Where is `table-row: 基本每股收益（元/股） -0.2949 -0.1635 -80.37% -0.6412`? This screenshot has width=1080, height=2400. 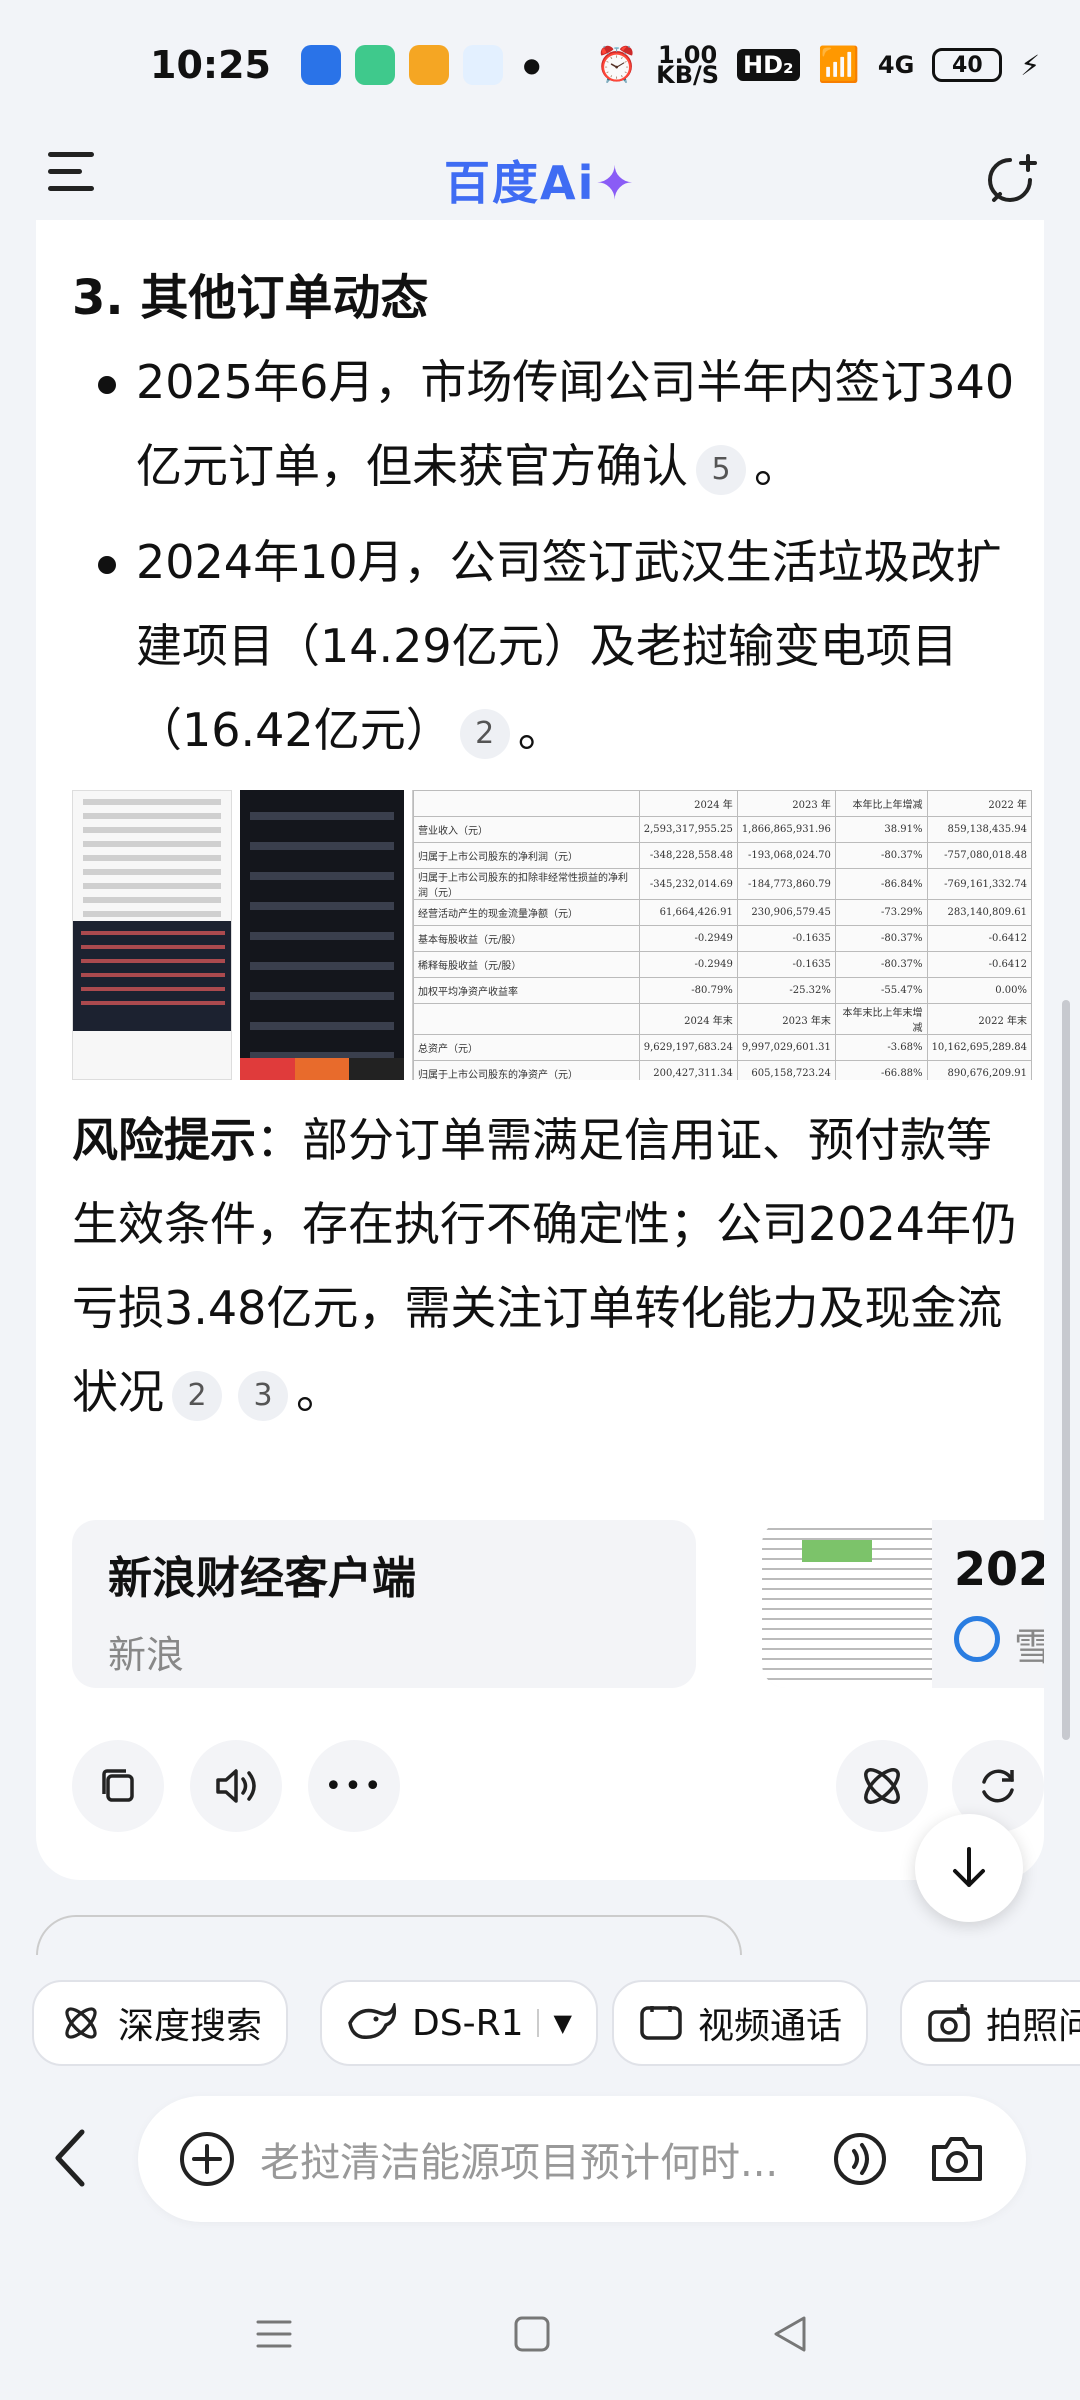 table-row: 基本每股收益（元/股） -0.2949 -0.1635 -80.37% -0.6412 is located at coordinates (722, 938).